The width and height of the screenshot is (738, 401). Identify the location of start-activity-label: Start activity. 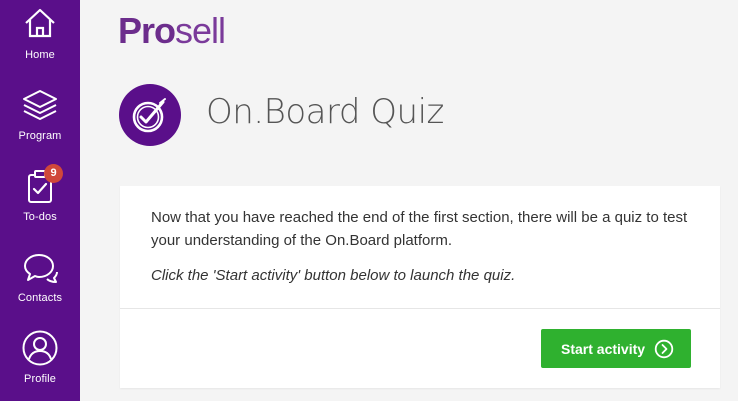
(603, 349).